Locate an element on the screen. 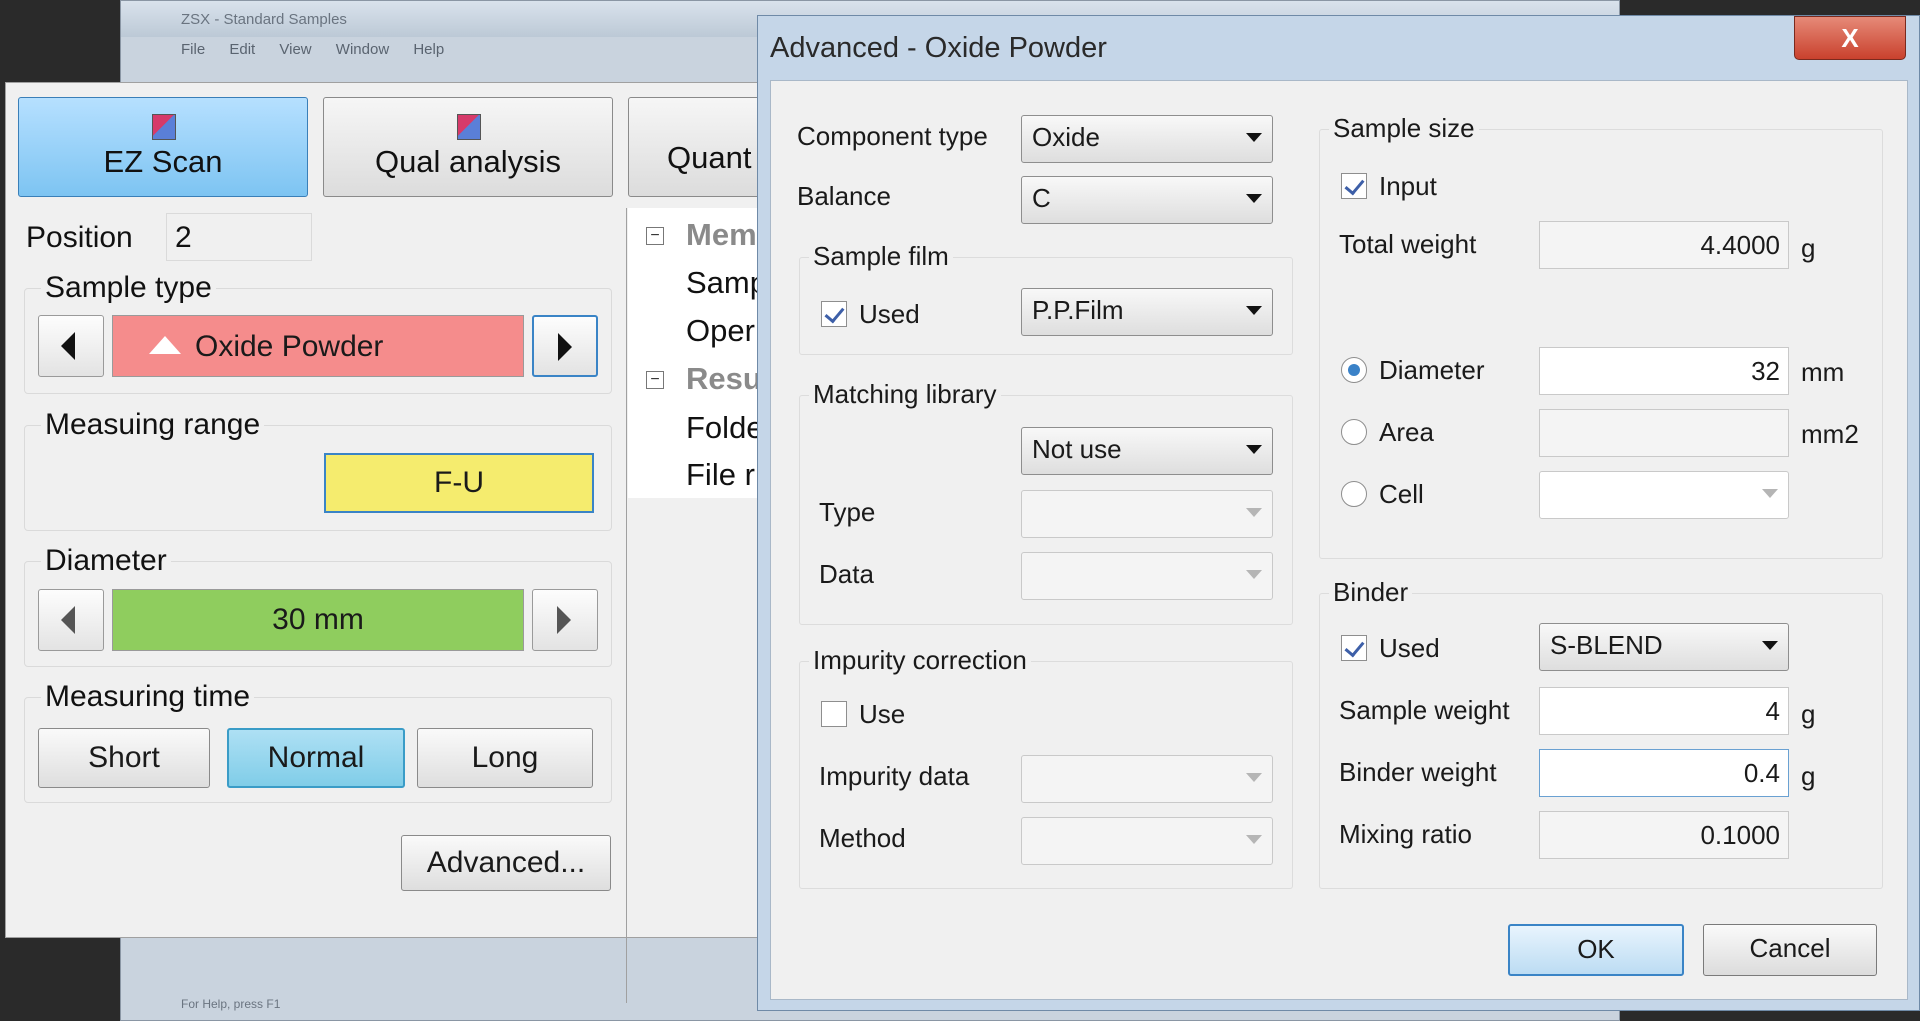 The height and width of the screenshot is (1021, 1920). area-unit: mm2 is located at coordinates (1830, 434).